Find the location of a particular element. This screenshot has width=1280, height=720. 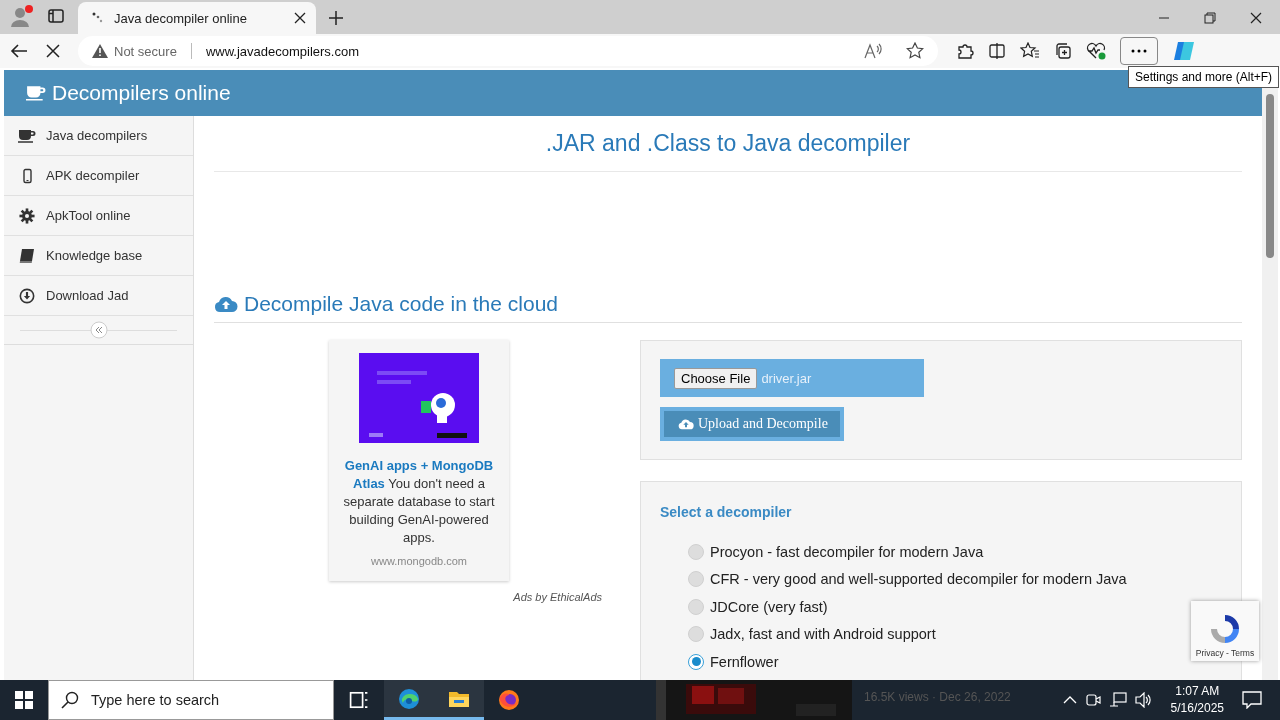

section-heading: Decompile Java code in the cloud is located at coordinates (401, 304).